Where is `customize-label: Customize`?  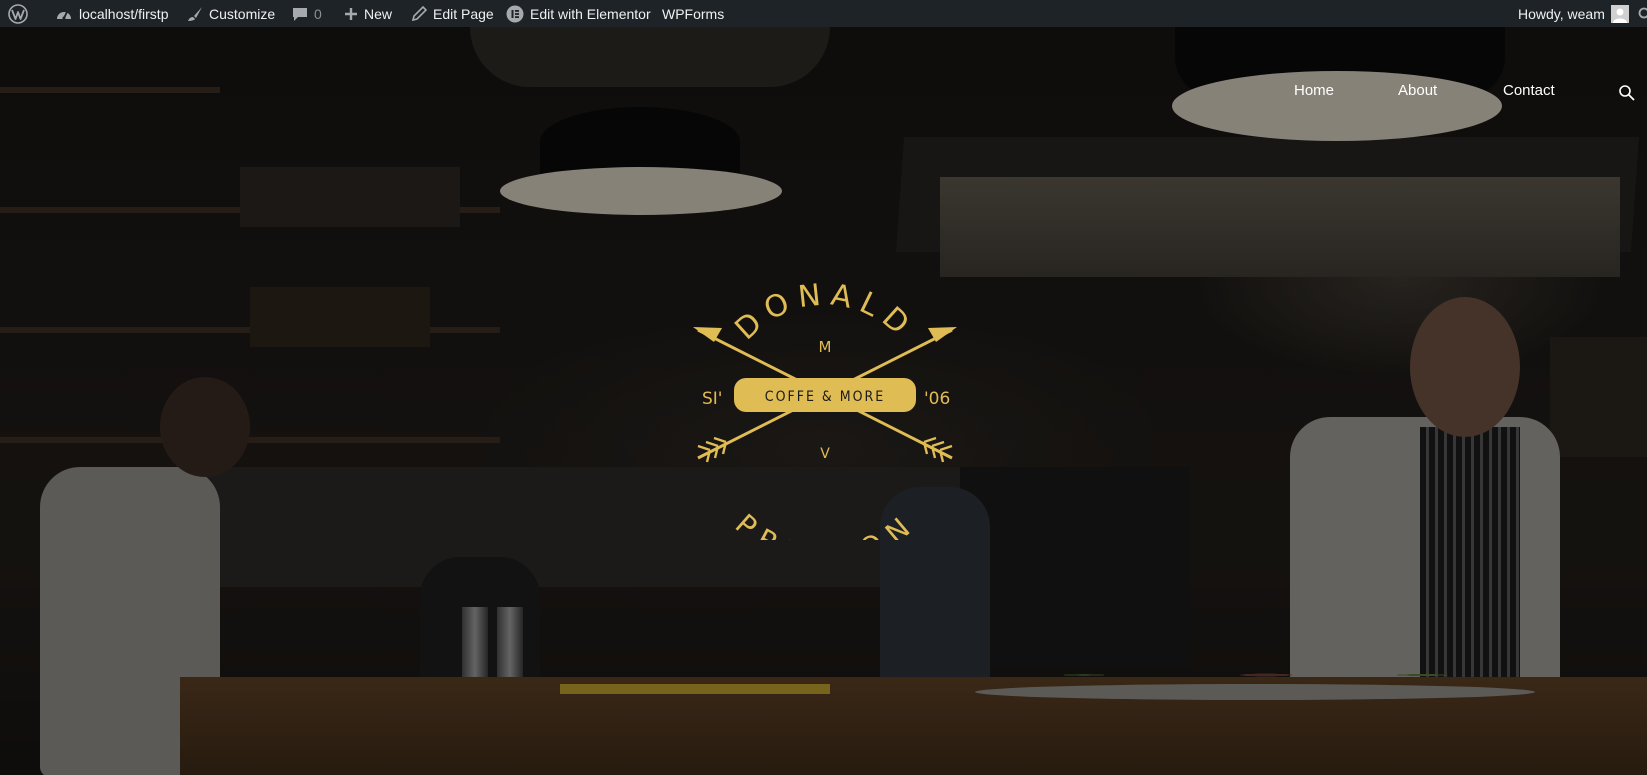
customize-label: Customize is located at coordinates (242, 13).